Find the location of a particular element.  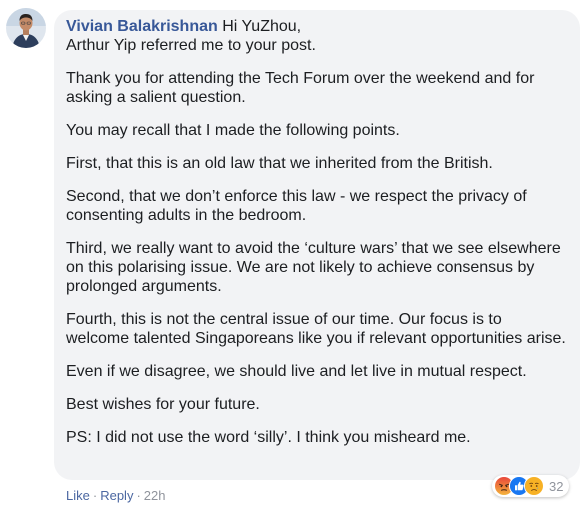

avatar is located at coordinates (26, 28).